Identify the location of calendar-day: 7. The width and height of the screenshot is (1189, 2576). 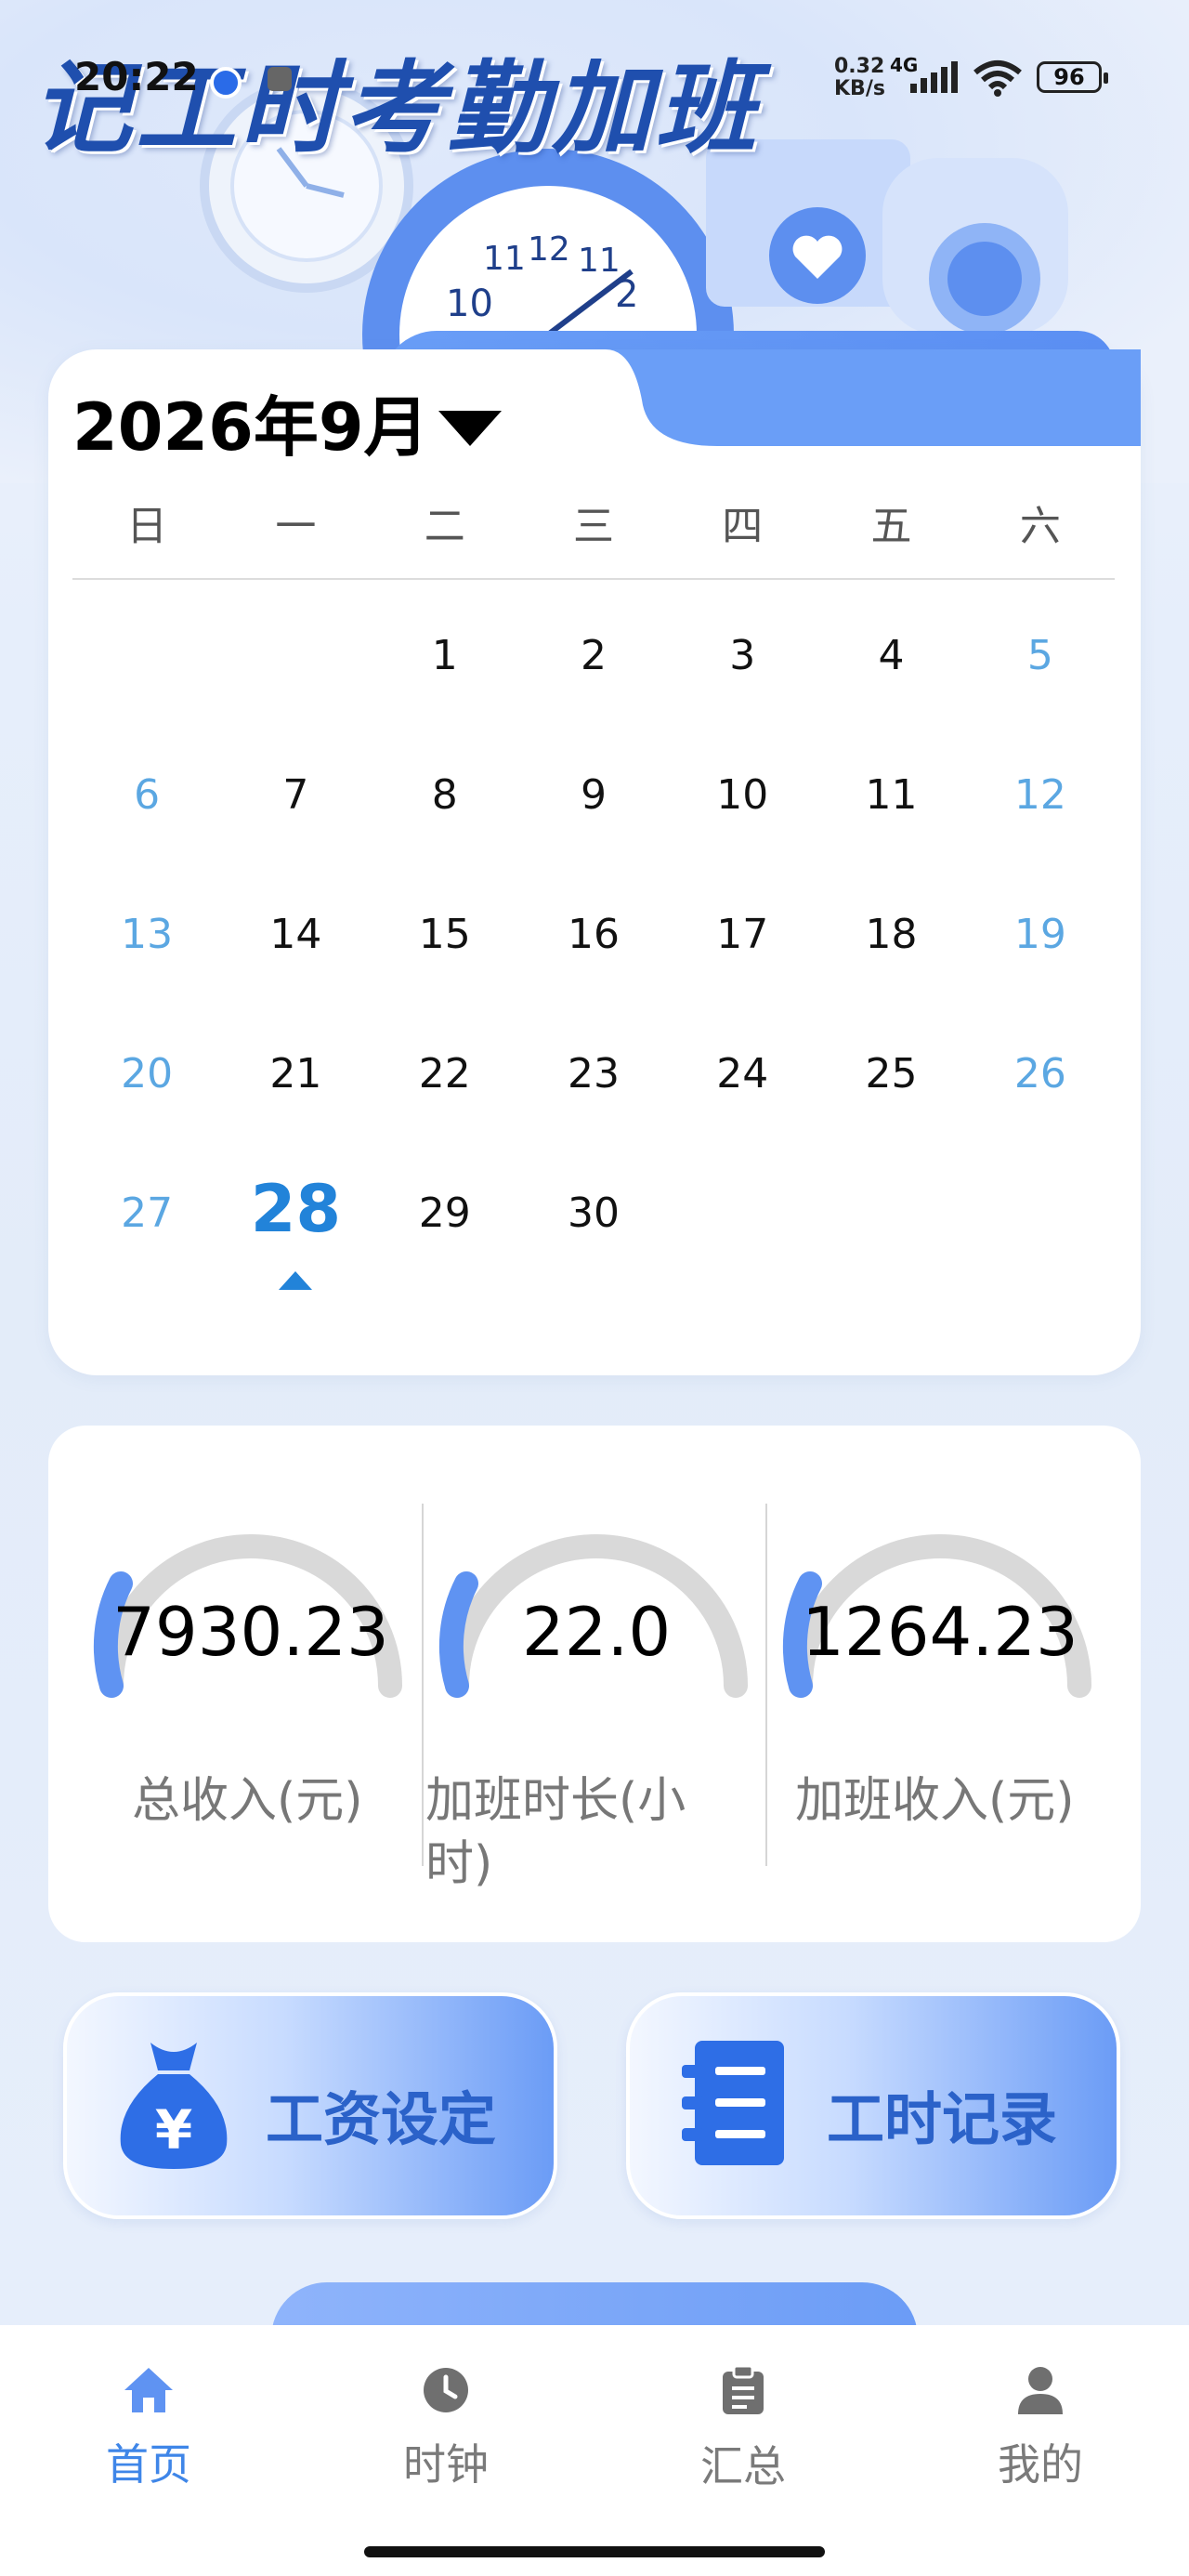
(295, 841).